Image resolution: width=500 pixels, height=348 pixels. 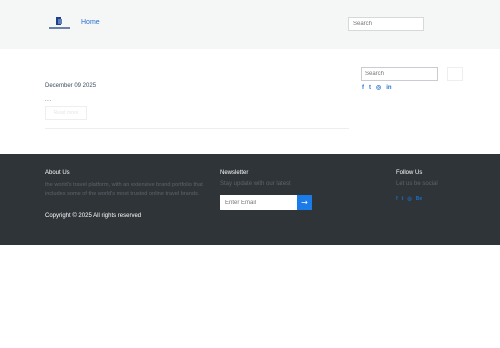 What do you see at coordinates (66, 113) in the screenshot?
I see `read-more-button: Read more` at bounding box center [66, 113].